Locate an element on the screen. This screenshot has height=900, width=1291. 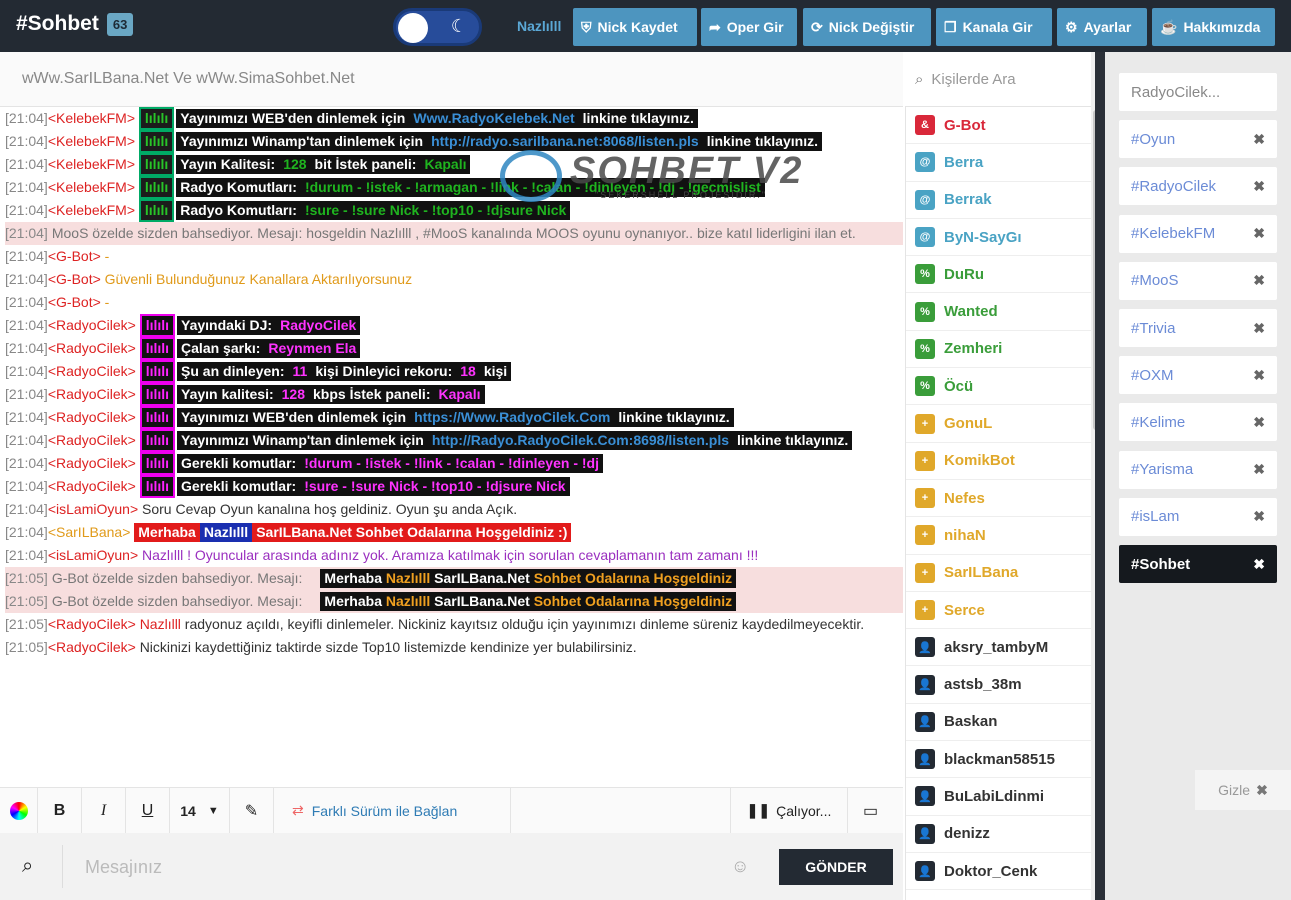
user-item: % DuRu is located at coordinates (998, 275).